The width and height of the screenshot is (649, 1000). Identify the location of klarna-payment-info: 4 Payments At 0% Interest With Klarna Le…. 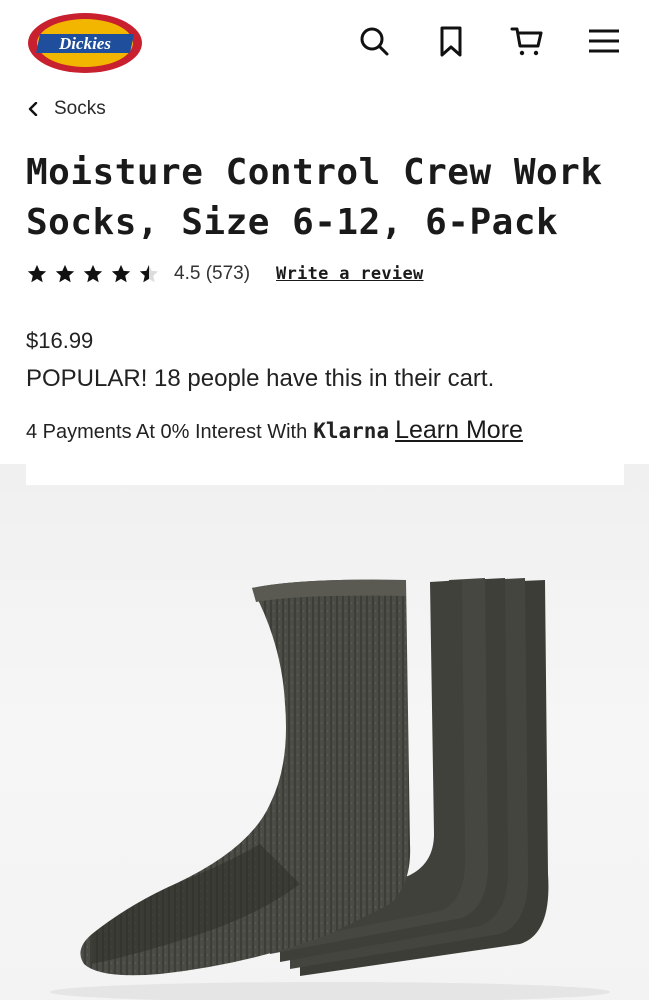
(274, 430).